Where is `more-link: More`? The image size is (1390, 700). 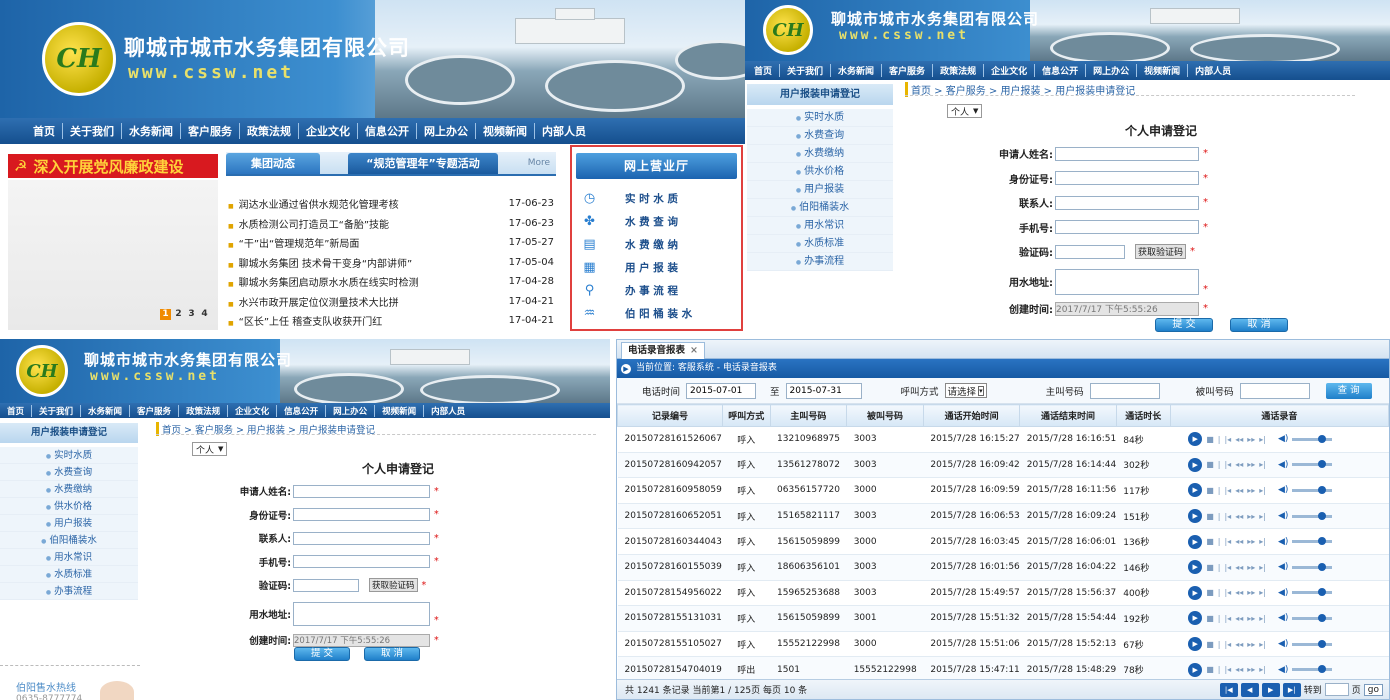 more-link: More is located at coordinates (539, 163).